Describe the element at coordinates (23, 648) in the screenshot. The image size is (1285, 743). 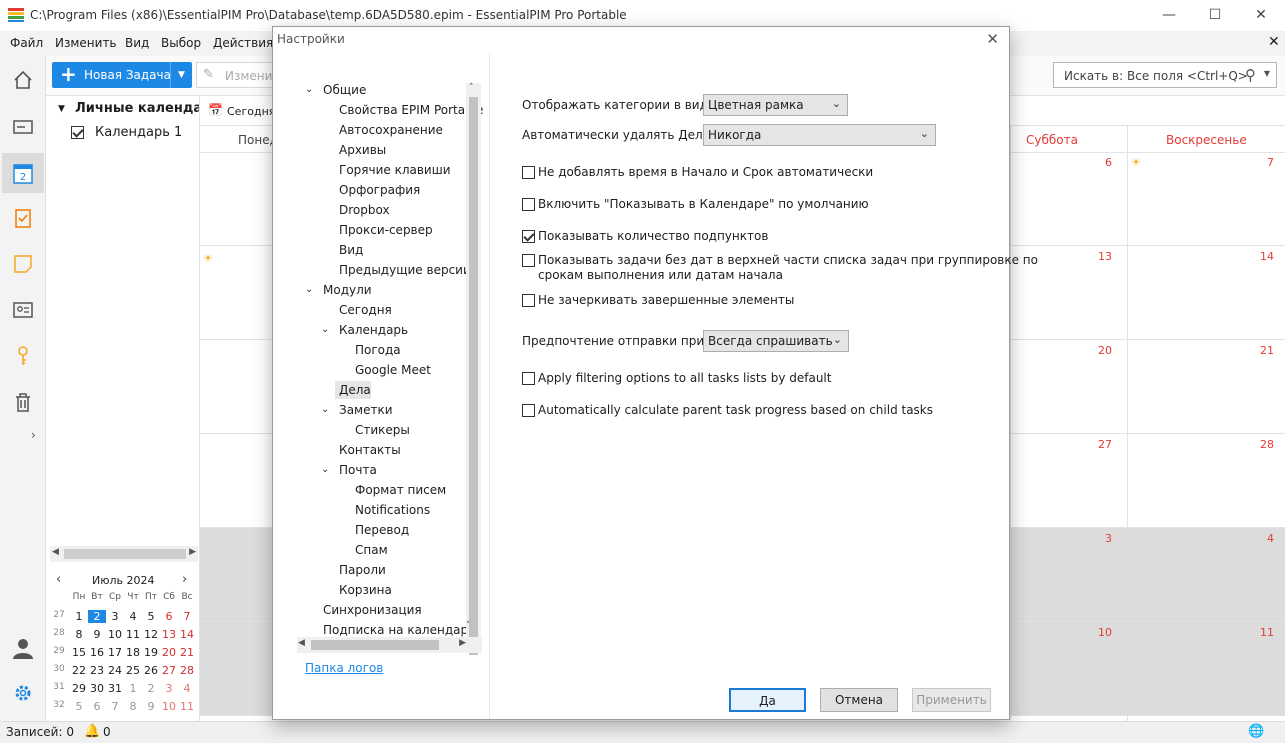
I see `user-avatar-icon` at that location.